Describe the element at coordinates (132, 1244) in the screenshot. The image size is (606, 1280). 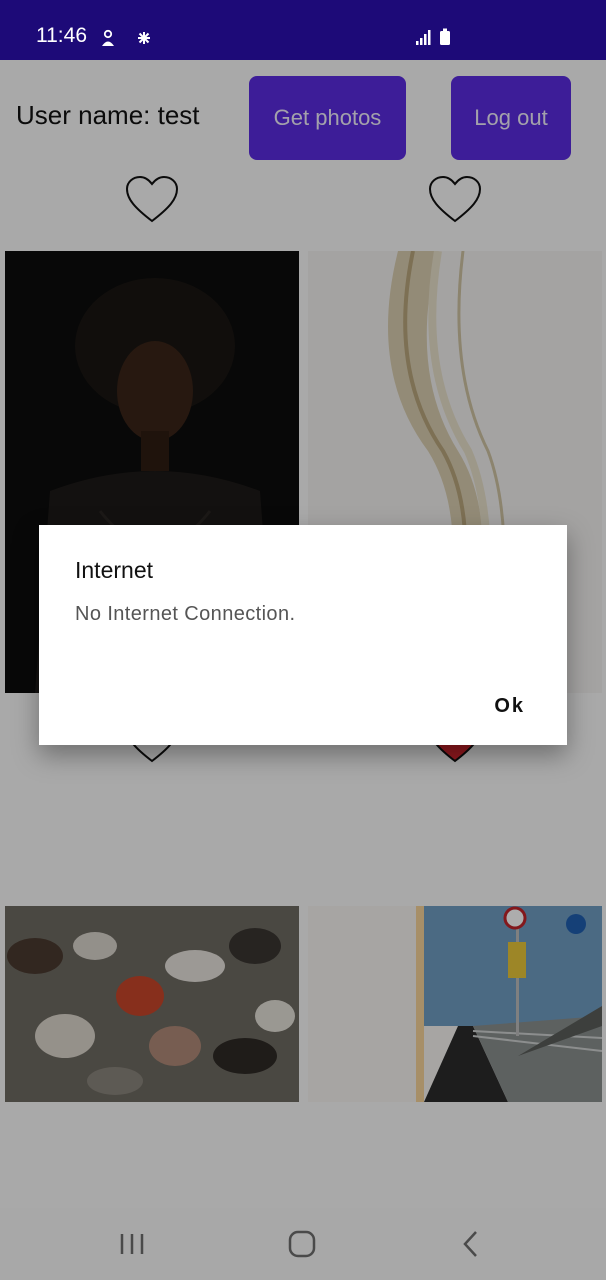
I see `recent-apps-icon` at that location.